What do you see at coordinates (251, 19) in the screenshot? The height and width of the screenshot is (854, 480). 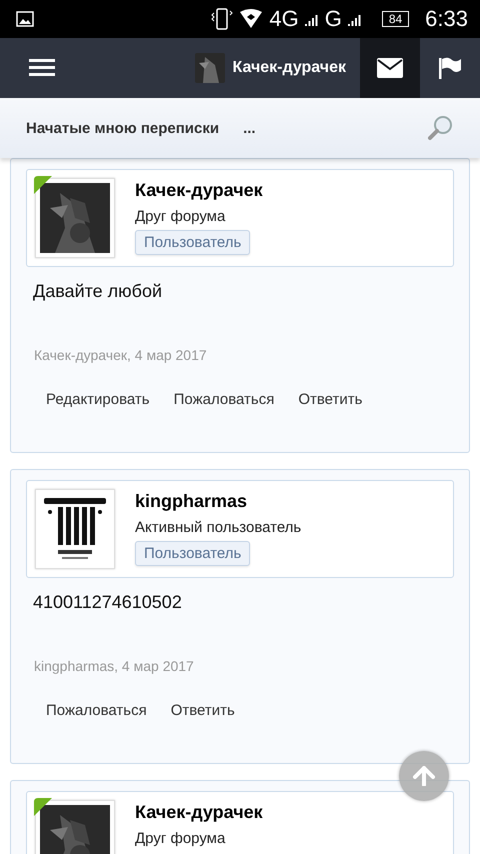 I see `wifi-icon` at bounding box center [251, 19].